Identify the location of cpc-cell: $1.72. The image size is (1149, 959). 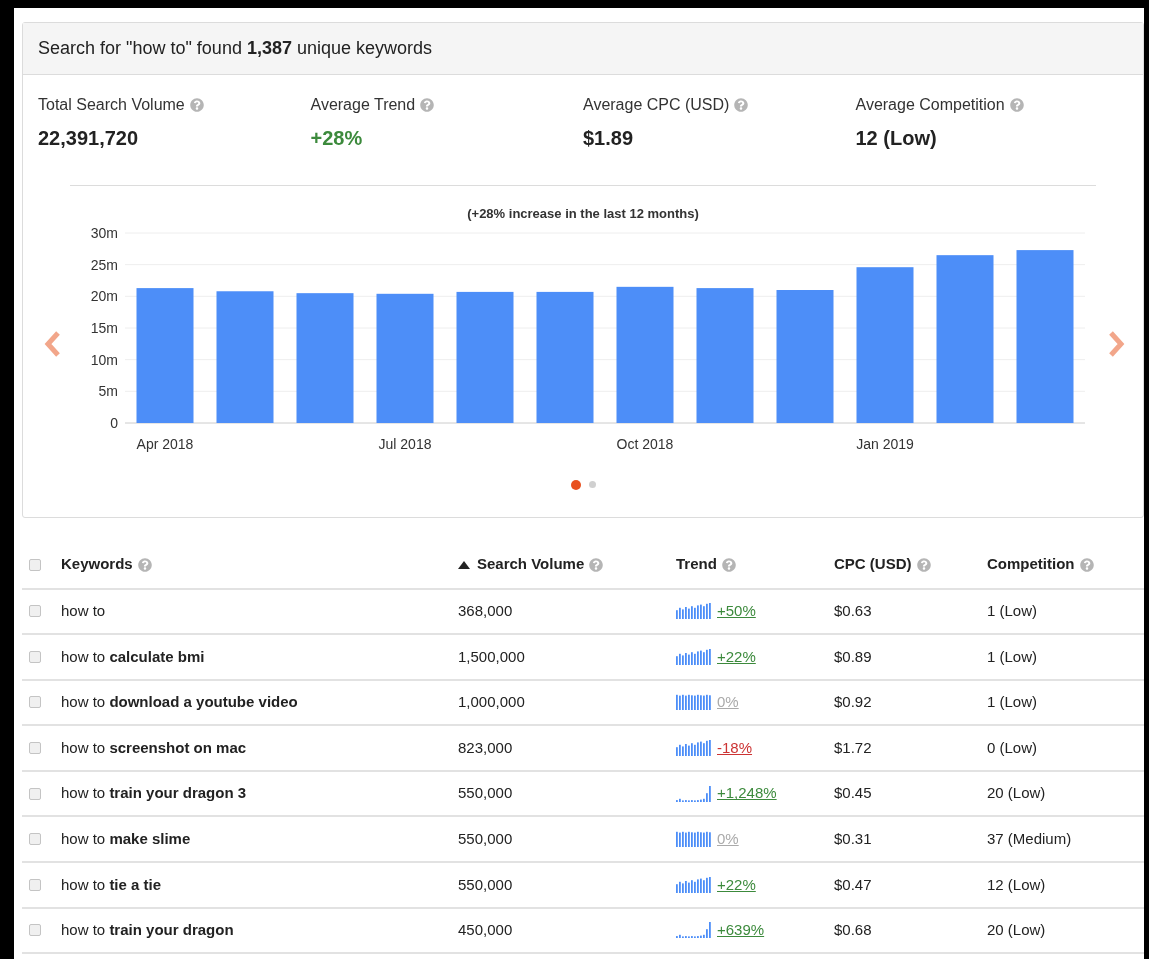
(853, 747).